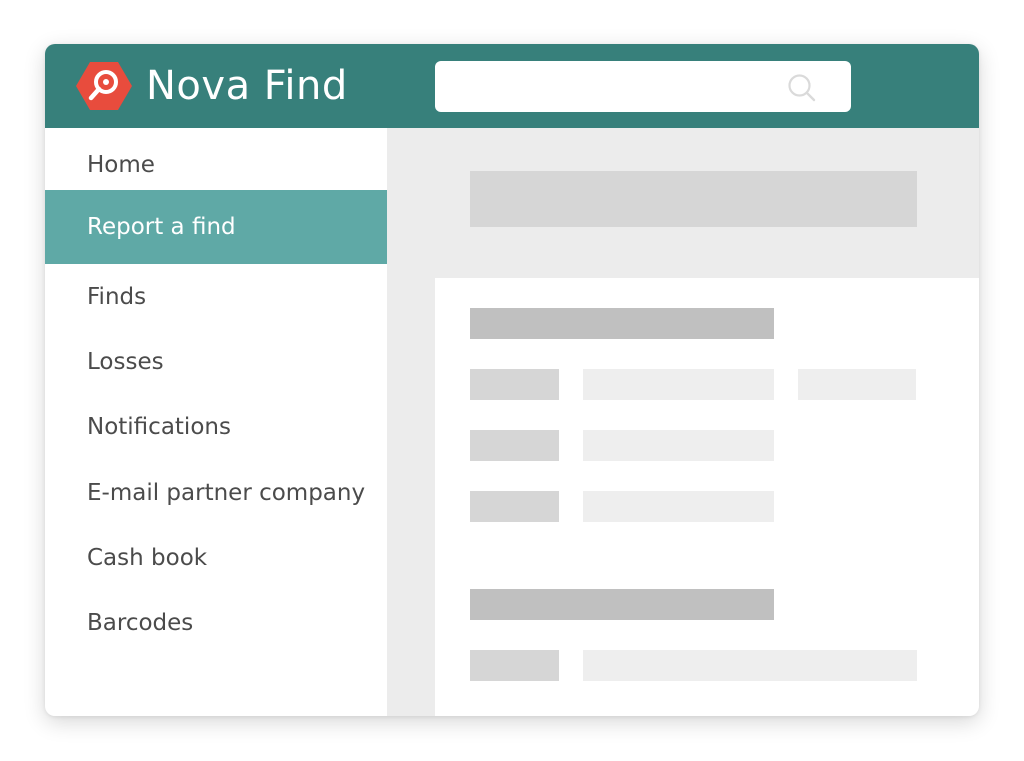  What do you see at coordinates (216, 558) in the screenshot?
I see `sidebar-item-cash-book: Cash book` at bounding box center [216, 558].